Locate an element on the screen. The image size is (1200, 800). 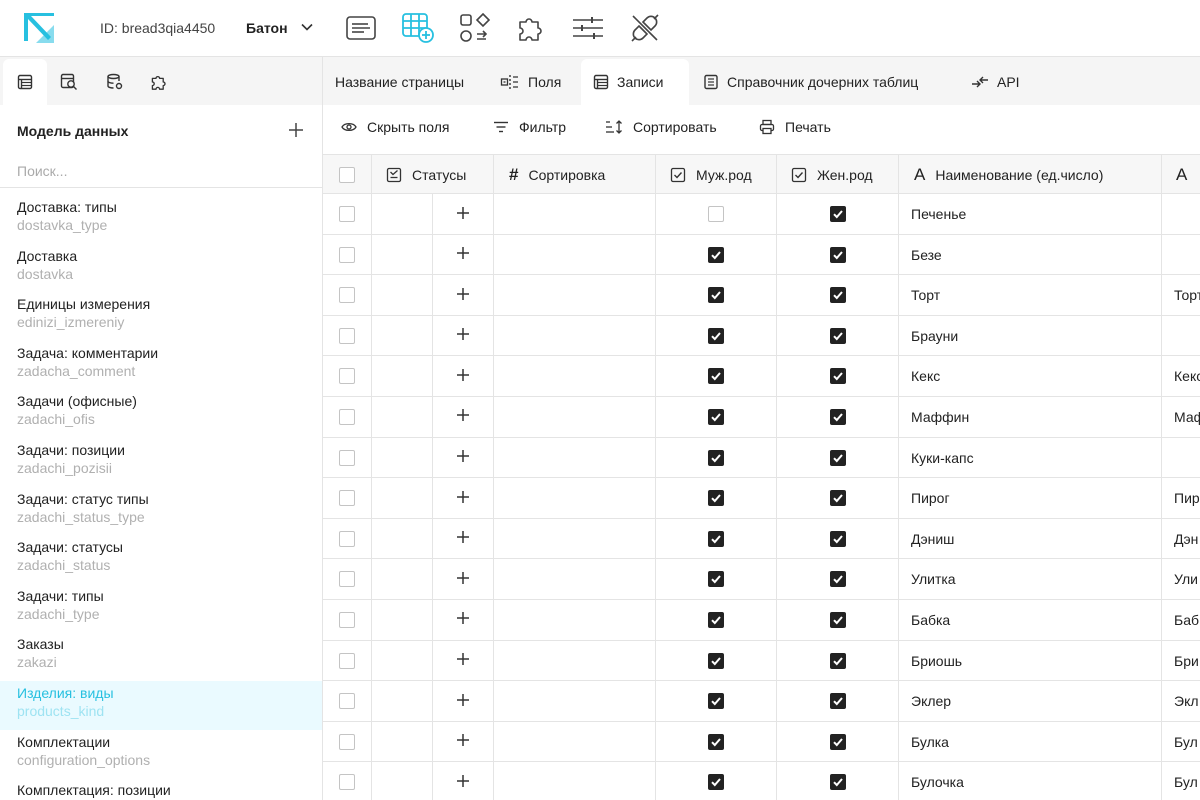
components-icon is located at coordinates (475, 28).